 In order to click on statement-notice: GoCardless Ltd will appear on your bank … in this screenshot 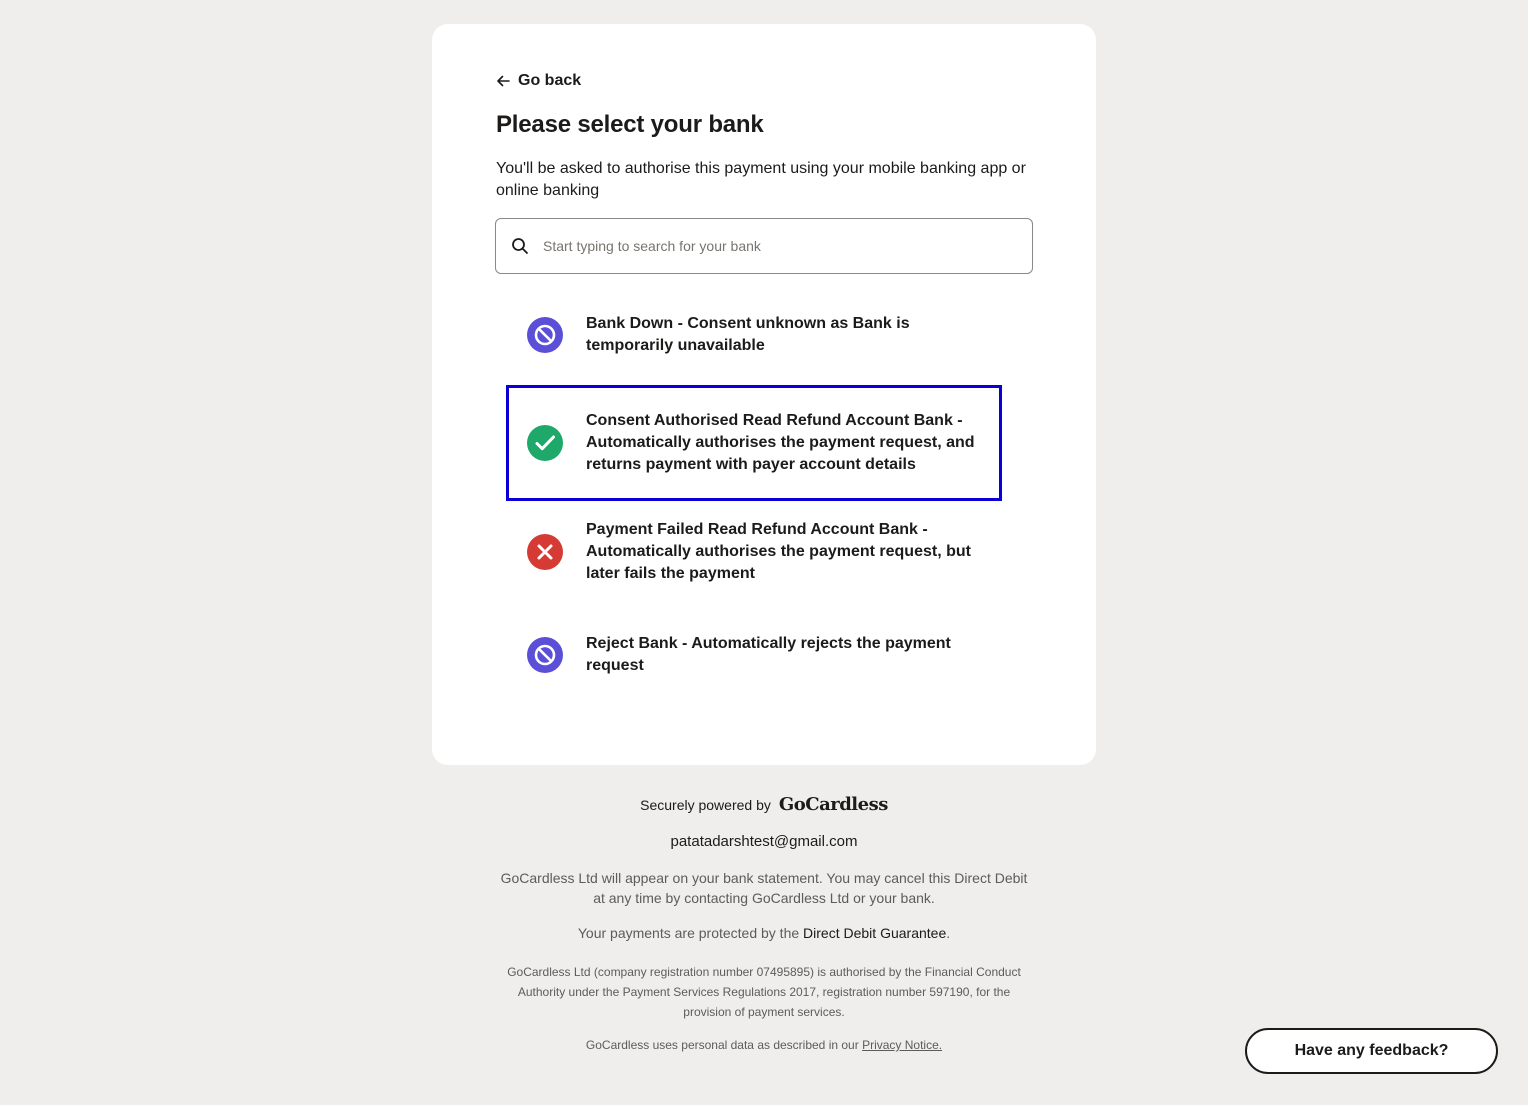, I will do `click(764, 888)`.